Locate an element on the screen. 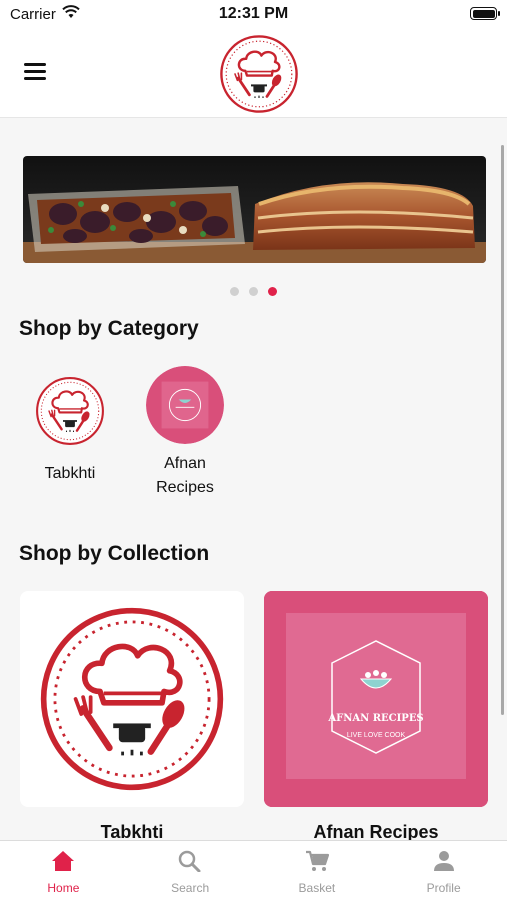 The width and height of the screenshot is (507, 900). collection-card-afnan: AFNAN RECIPES LIVE LOVE COOK is located at coordinates (376, 699).